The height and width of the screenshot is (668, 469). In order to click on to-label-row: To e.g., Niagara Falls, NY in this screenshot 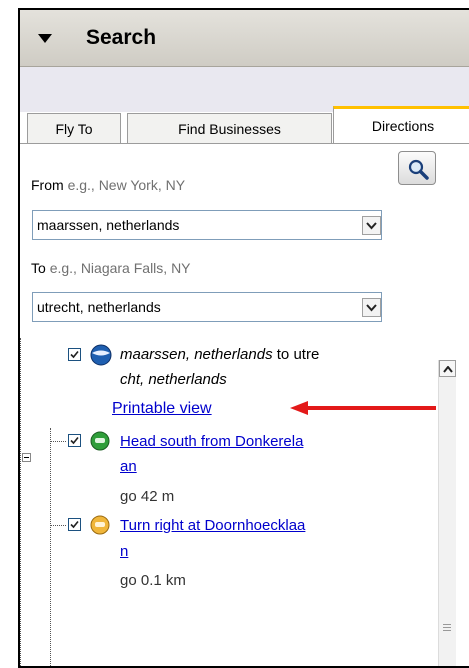, I will do `click(111, 268)`.